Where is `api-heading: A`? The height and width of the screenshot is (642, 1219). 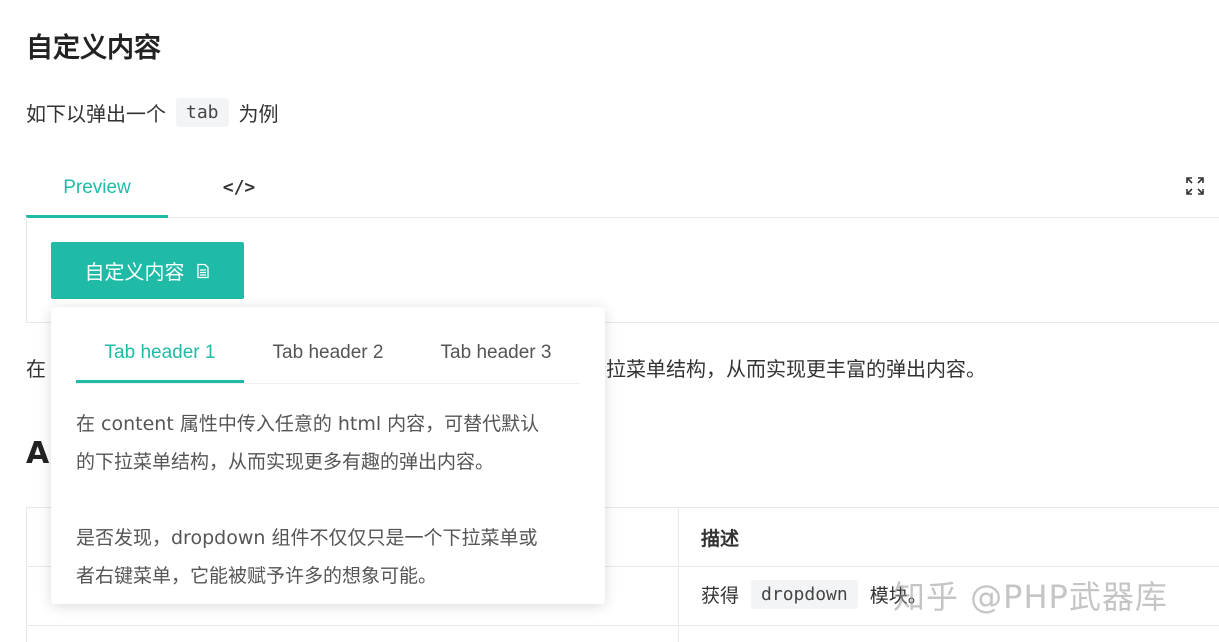
api-heading: A is located at coordinates (38, 453).